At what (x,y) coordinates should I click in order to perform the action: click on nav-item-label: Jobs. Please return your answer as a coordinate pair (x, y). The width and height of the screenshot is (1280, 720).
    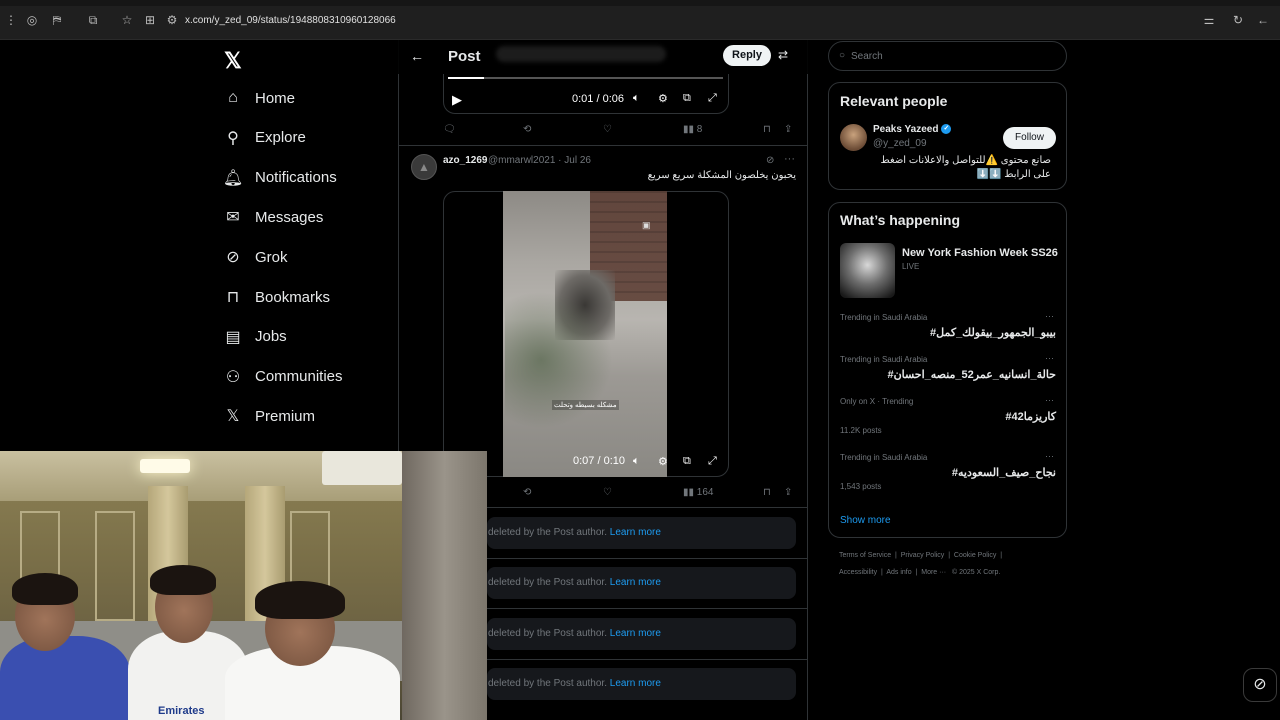
    Looking at the image, I should click on (271, 337).